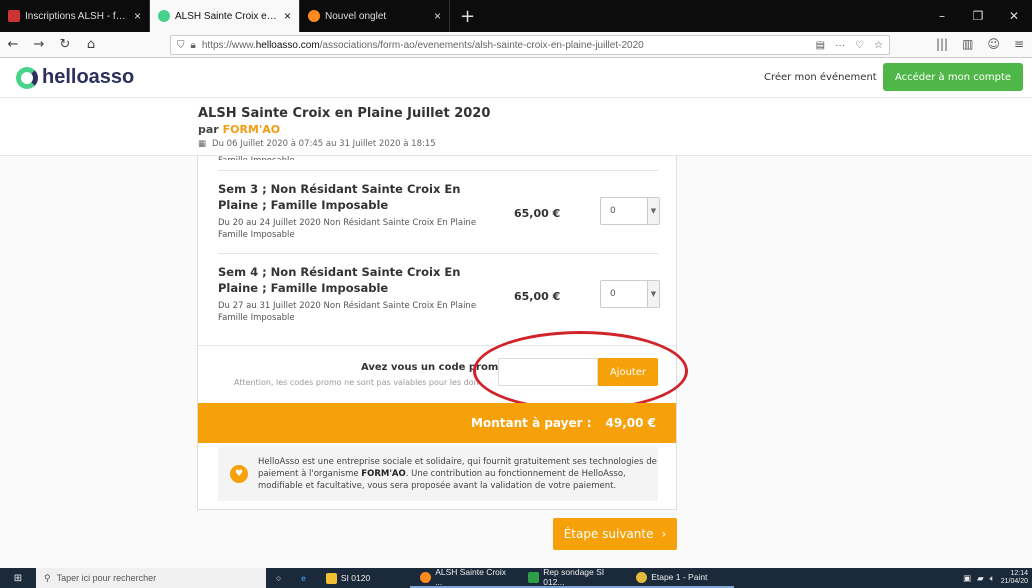 Image resolution: width=1032 pixels, height=588 pixels. Describe the element at coordinates (820, 77) in the screenshot. I see `create-event-link: Créer mon événement` at that location.